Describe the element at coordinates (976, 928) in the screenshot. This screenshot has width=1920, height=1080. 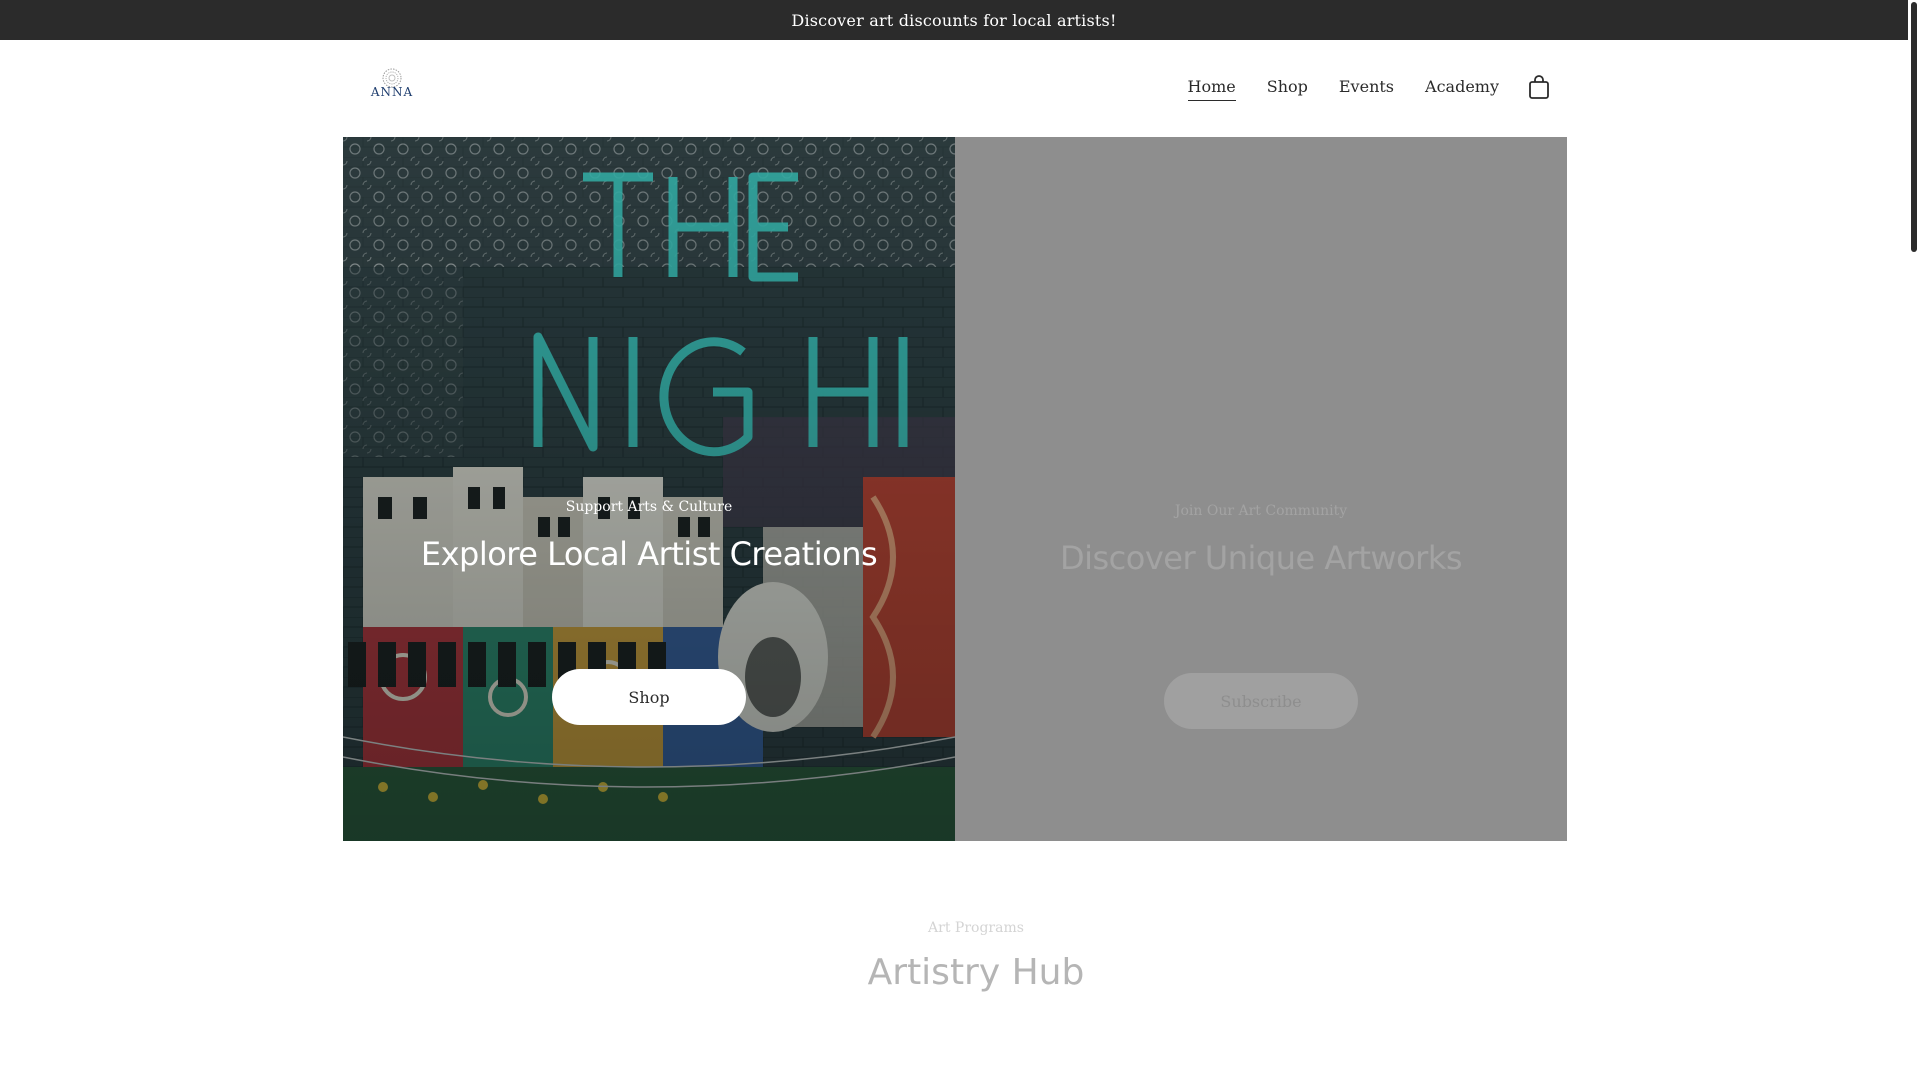
I see `section-eyebrow: Art Programs` at that location.